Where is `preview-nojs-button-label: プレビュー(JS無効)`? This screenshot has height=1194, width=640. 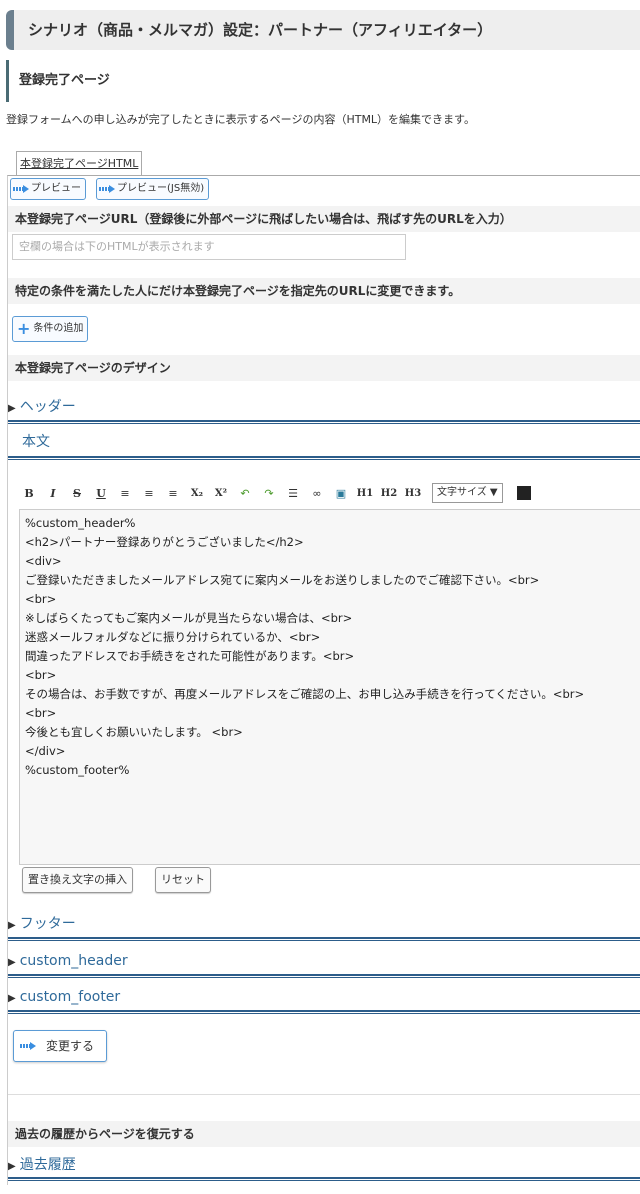
preview-nojs-button-label: プレビュー(JS無効) is located at coordinates (161, 188).